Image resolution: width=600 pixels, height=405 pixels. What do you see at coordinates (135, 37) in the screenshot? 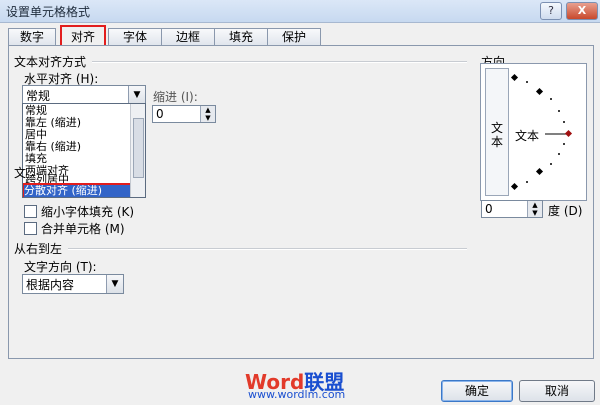
I see `tab-font: 字体` at bounding box center [135, 37].